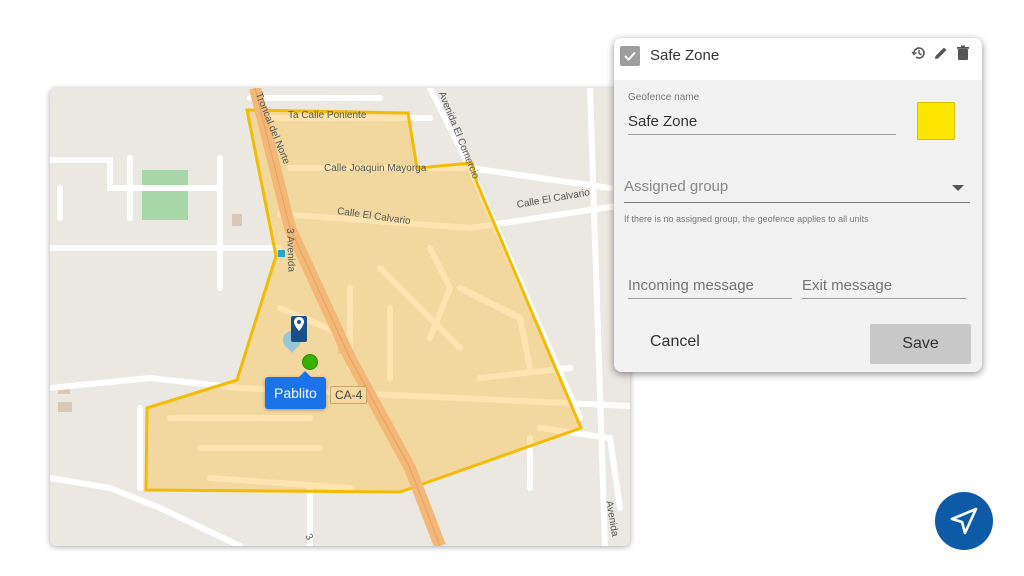 The image size is (1024, 576). I want to click on navigation-arrow-icon, so click(964, 521).